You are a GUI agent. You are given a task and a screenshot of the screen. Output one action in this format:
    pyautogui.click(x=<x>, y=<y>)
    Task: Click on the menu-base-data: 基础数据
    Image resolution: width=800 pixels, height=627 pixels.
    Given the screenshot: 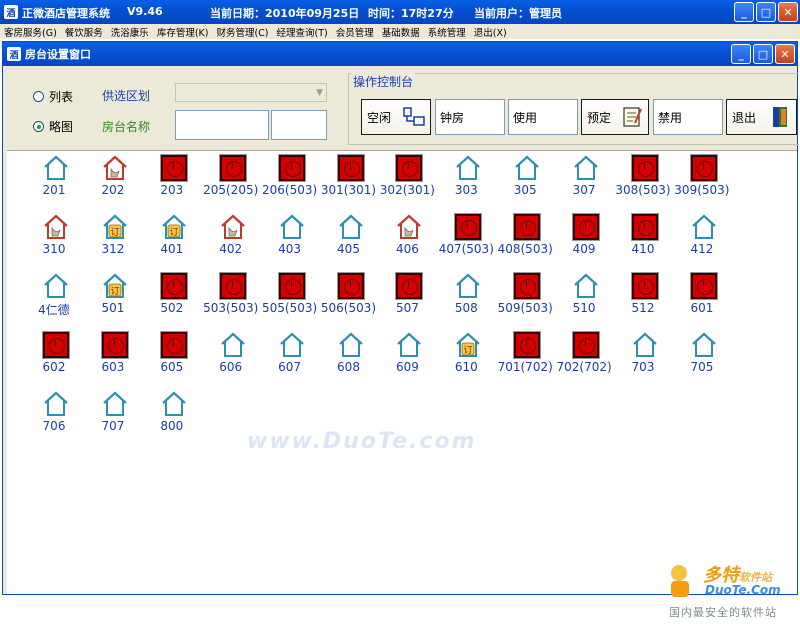 What is the action you would take?
    pyautogui.click(x=401, y=32)
    